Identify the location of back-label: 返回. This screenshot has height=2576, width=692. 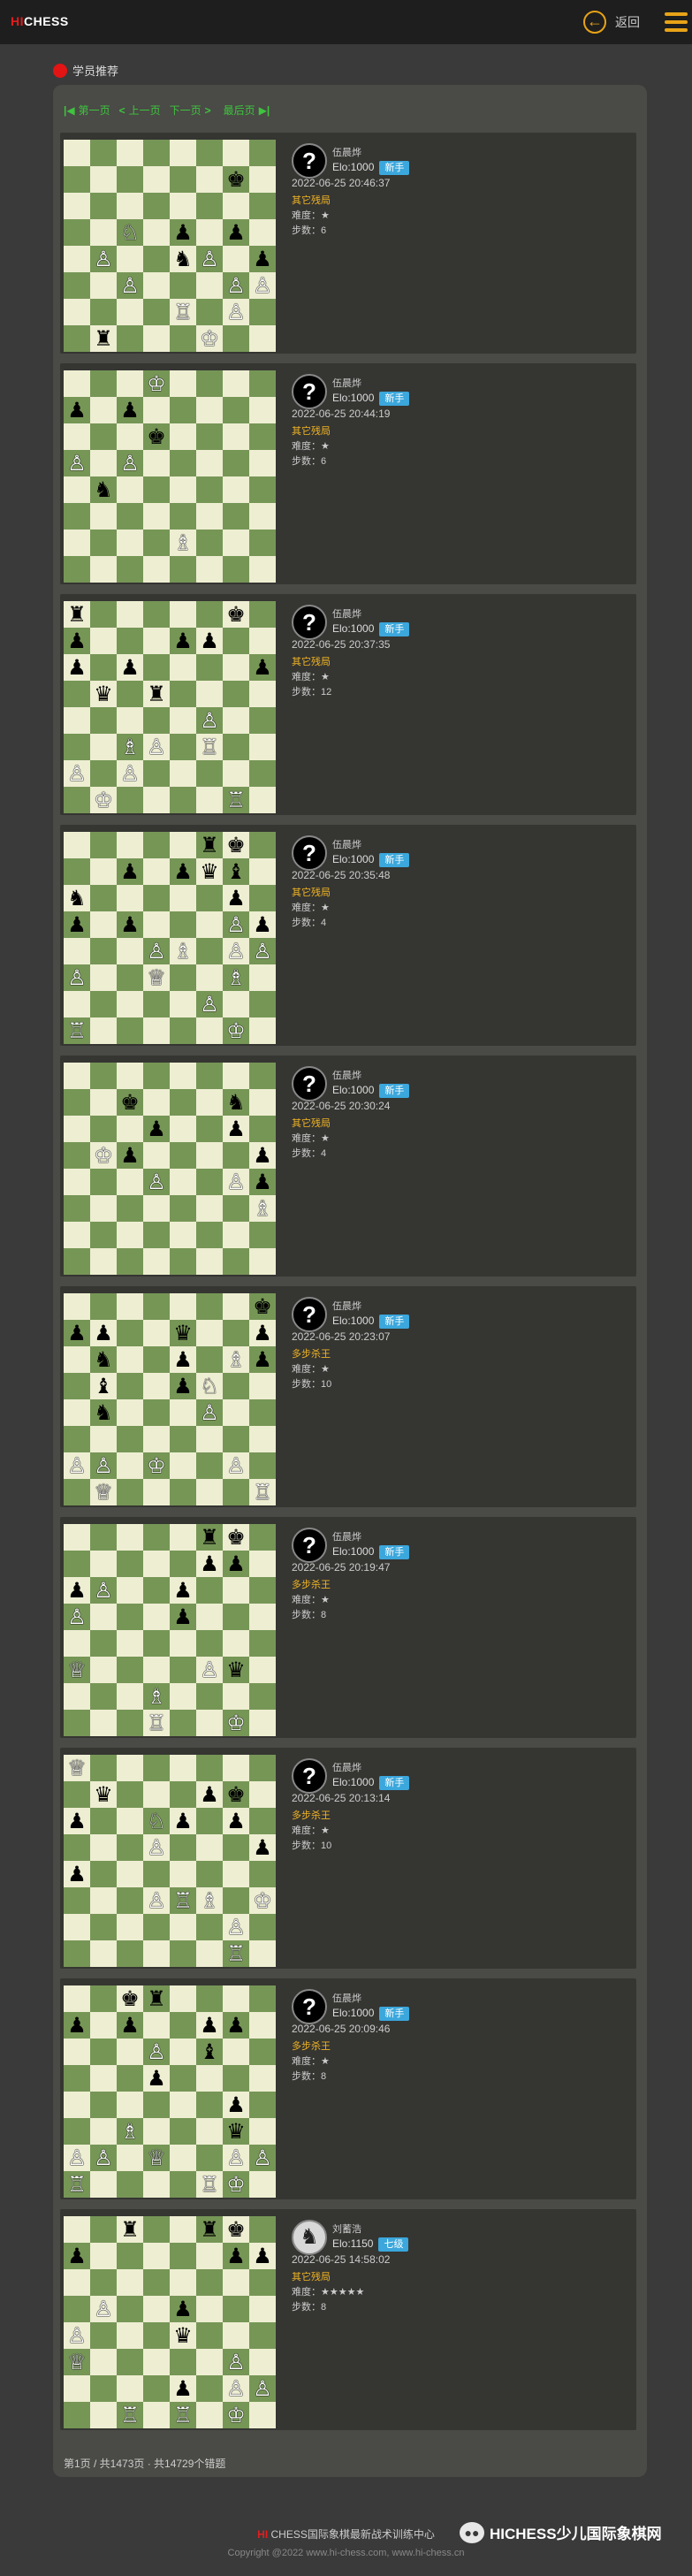
(627, 22).